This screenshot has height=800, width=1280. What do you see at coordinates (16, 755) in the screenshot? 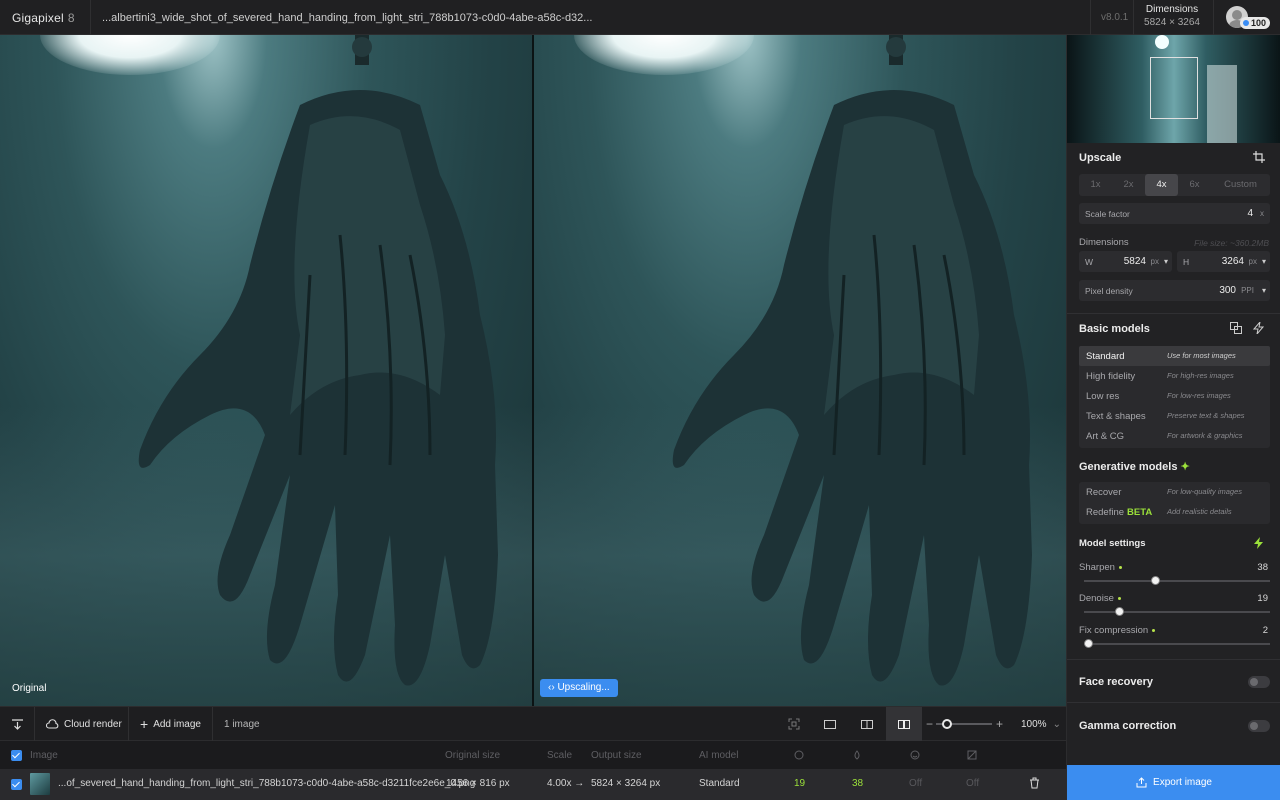
I see `select-all-checkbox` at bounding box center [16, 755].